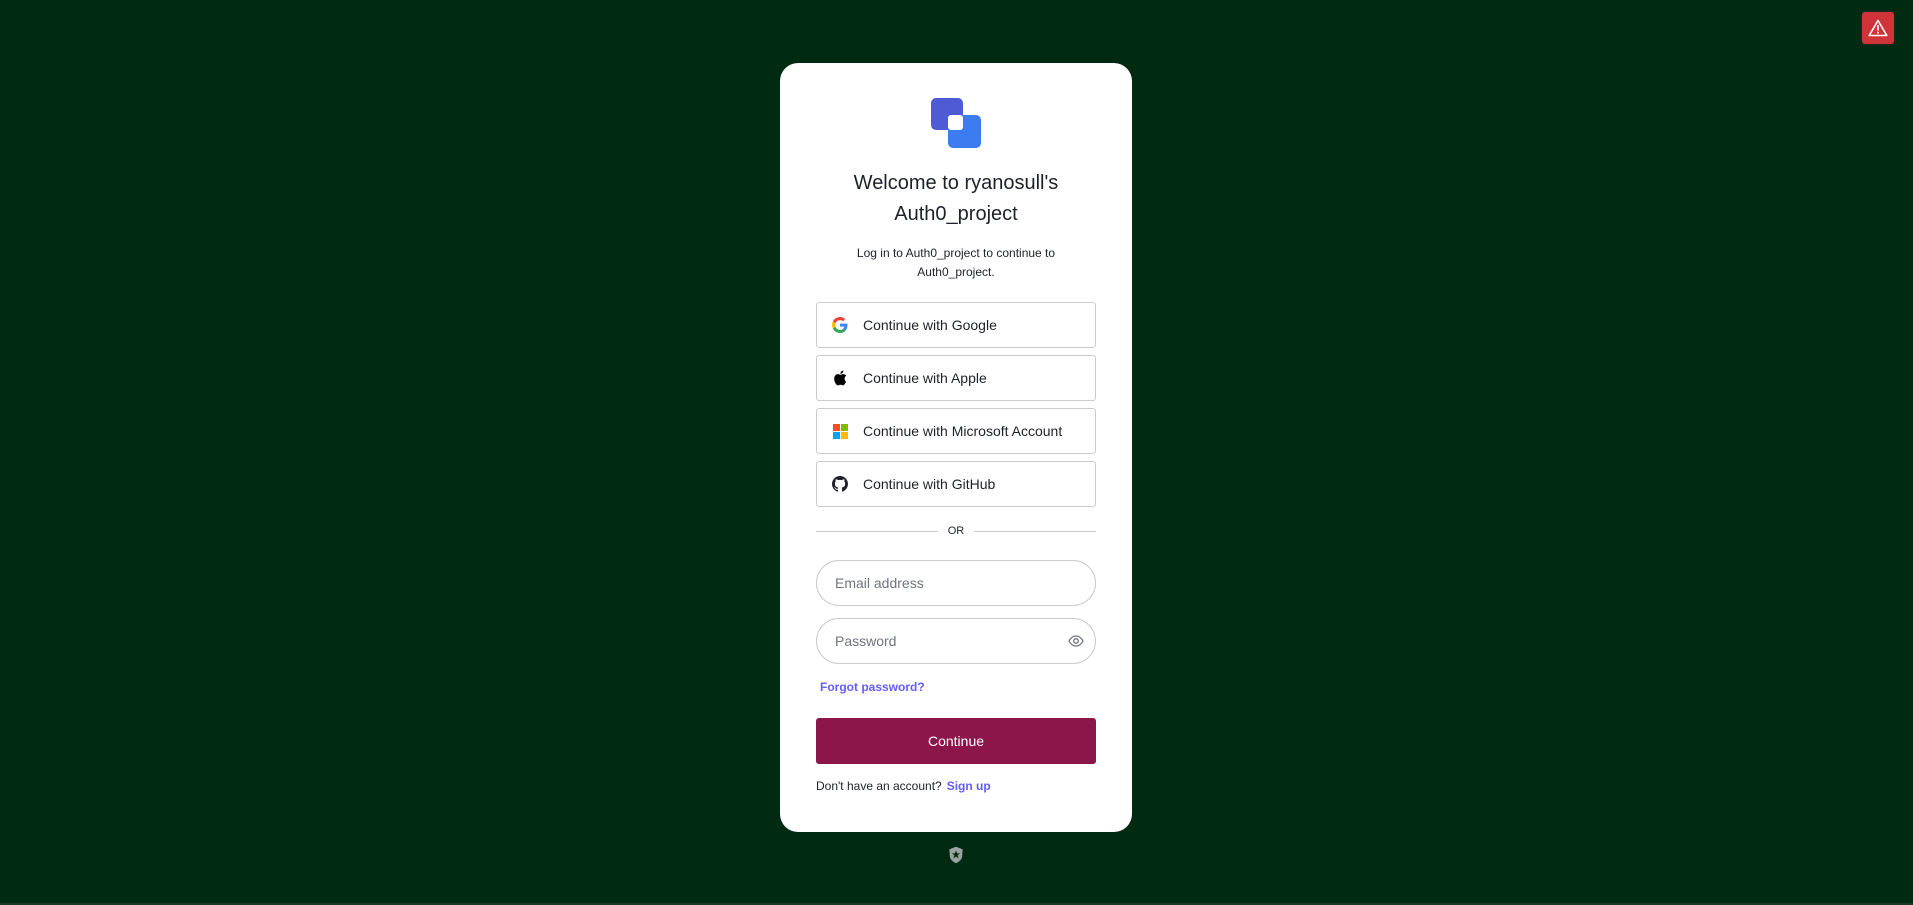 This screenshot has width=1913, height=905. Describe the element at coordinates (956, 199) in the screenshot. I see `page-title: Welcome to ryanosull's Auth0_project` at that location.